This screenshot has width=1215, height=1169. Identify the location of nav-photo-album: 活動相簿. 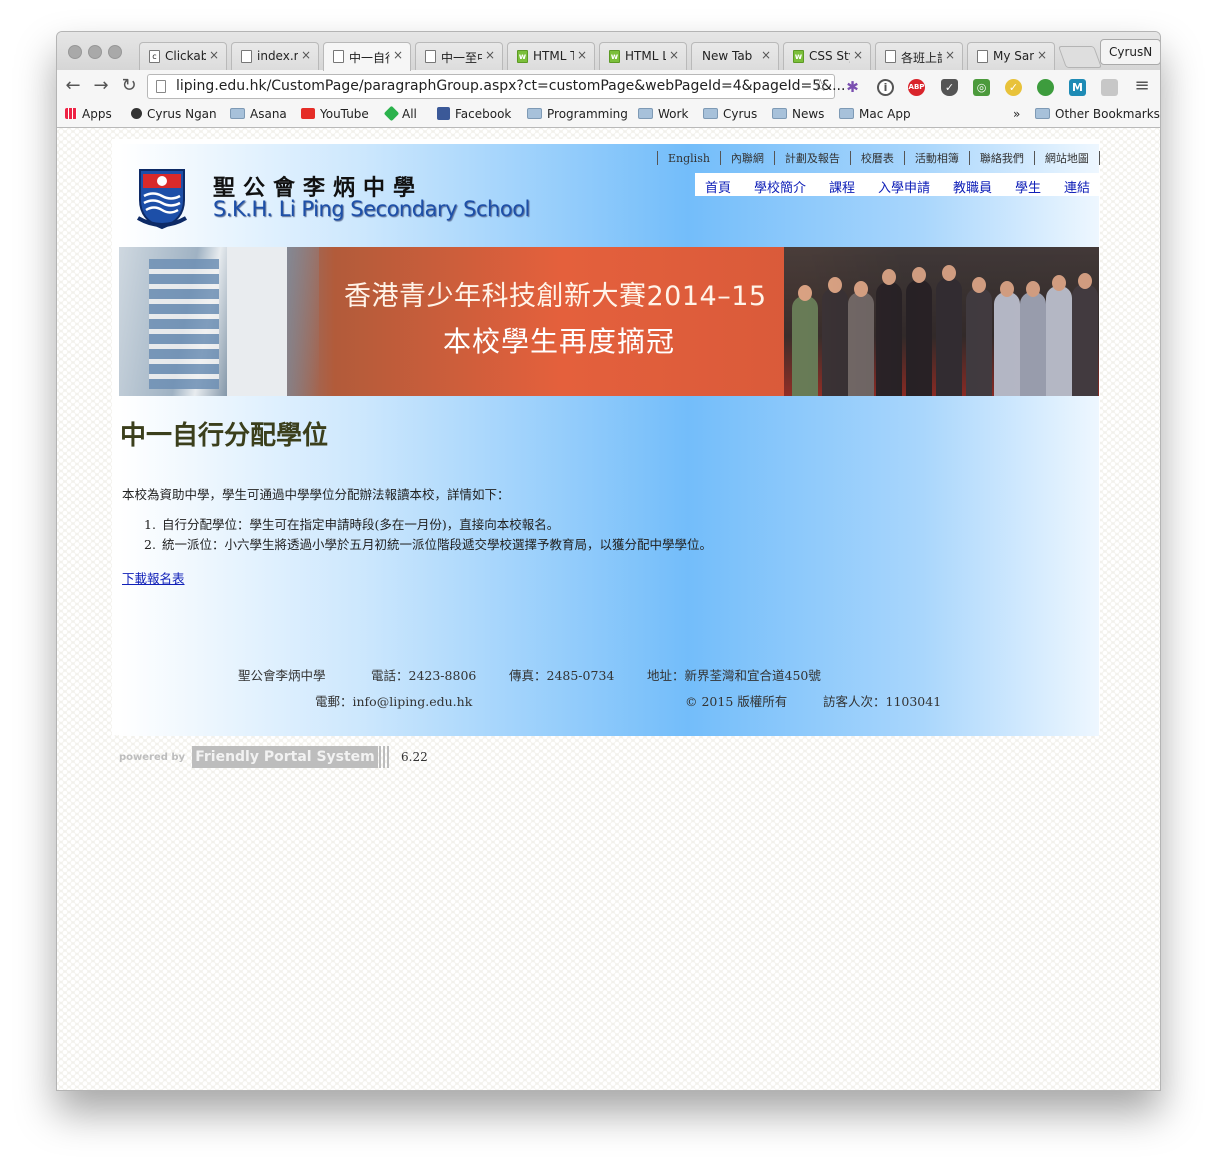
(937, 158).